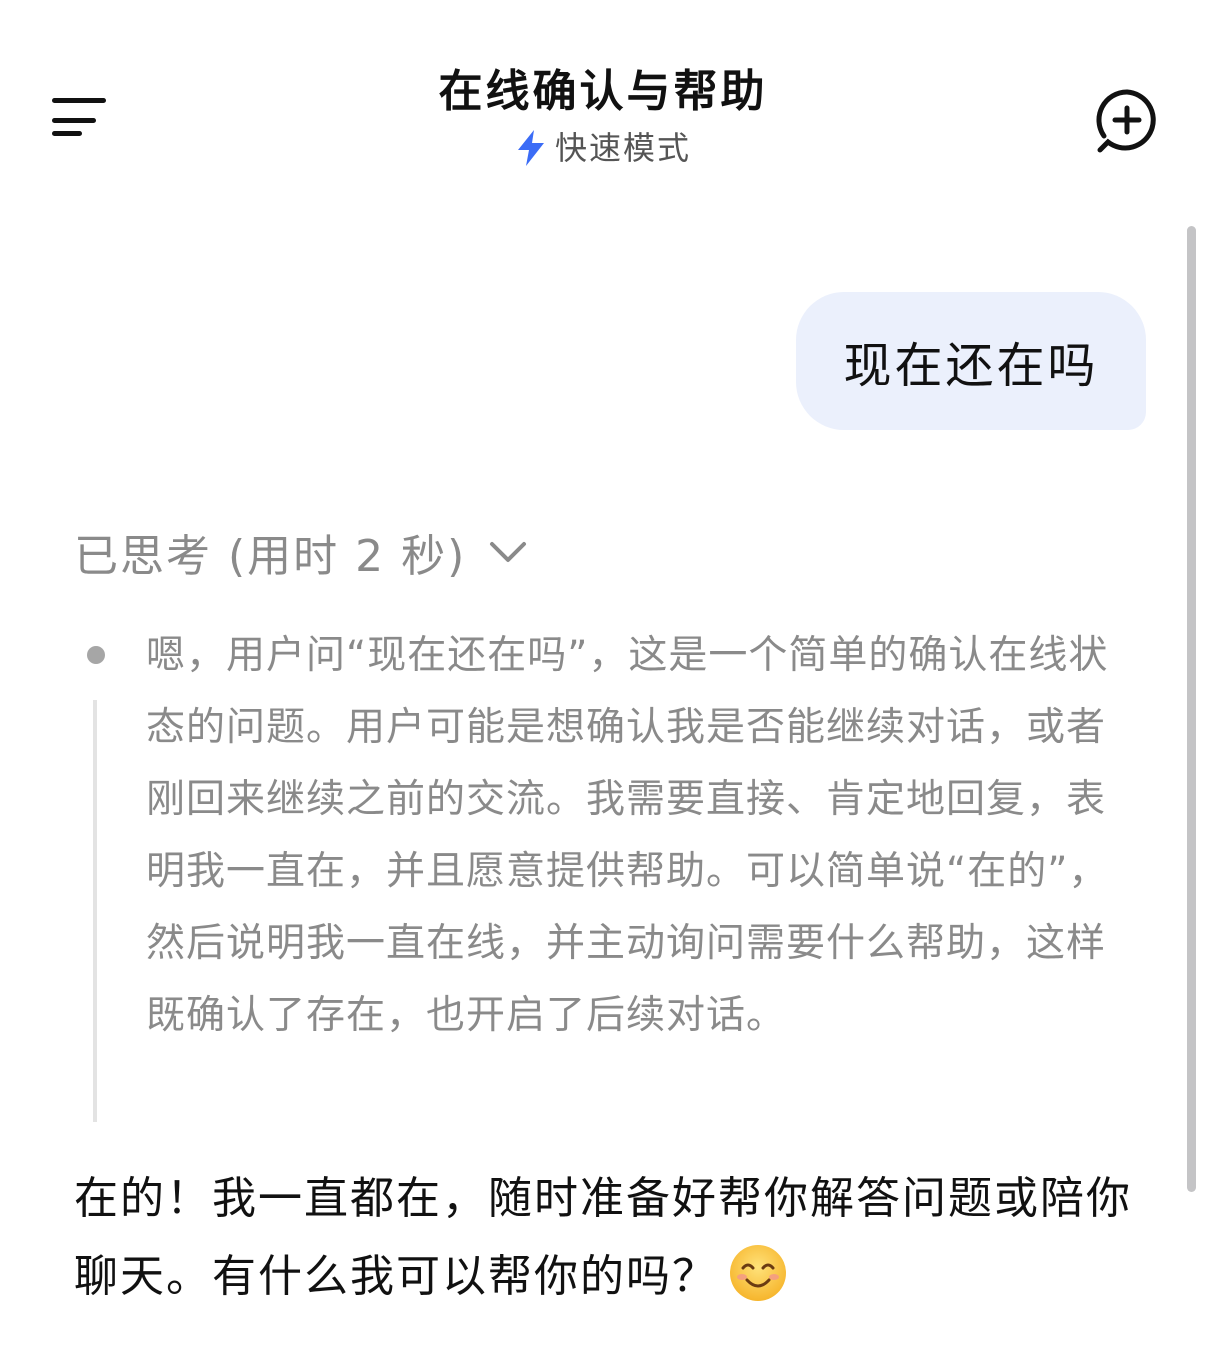 The height and width of the screenshot is (1372, 1206). I want to click on new-chat-button, so click(1127, 121).